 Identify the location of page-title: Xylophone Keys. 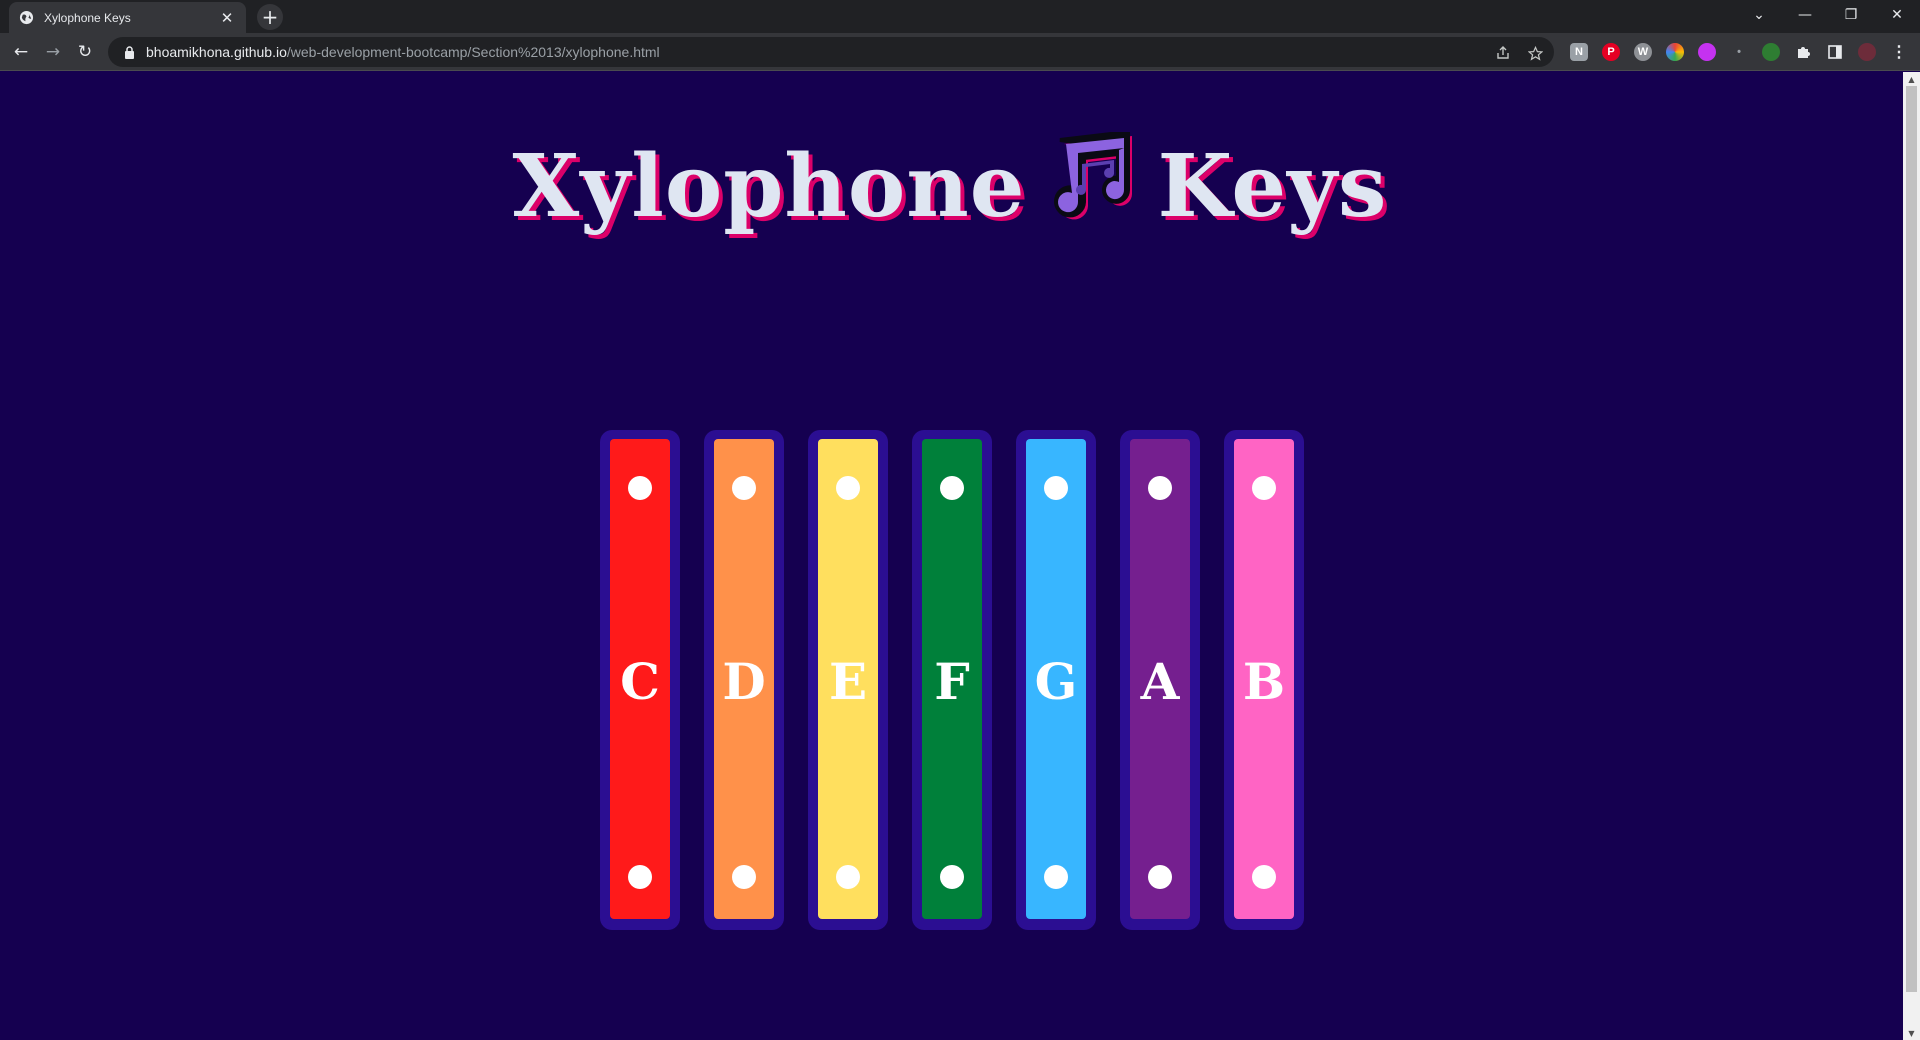
(950, 183).